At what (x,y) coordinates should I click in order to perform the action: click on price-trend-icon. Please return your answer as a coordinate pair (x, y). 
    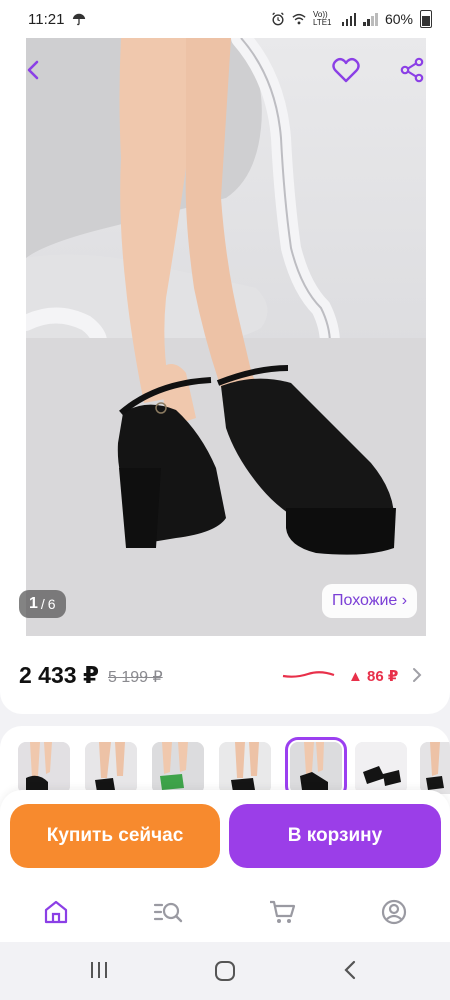
    Looking at the image, I should click on (309, 674).